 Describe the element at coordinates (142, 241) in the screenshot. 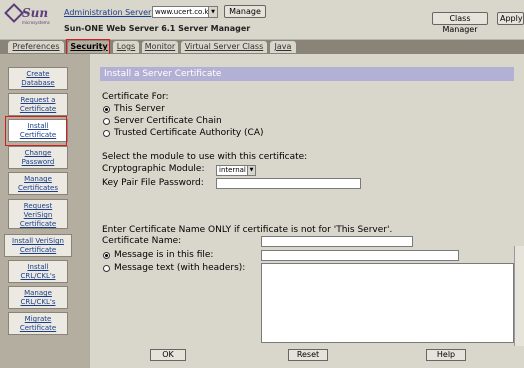

I see `certificate-name-label: Certificate Name:` at that location.